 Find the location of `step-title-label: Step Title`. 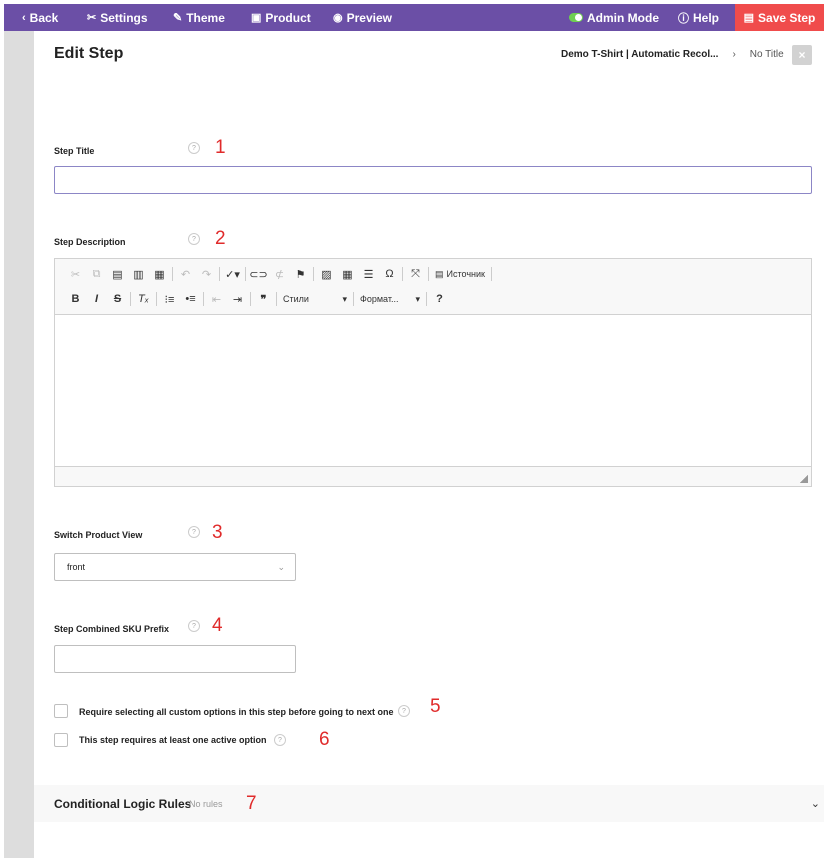

step-title-label: Step Title is located at coordinates (74, 151).